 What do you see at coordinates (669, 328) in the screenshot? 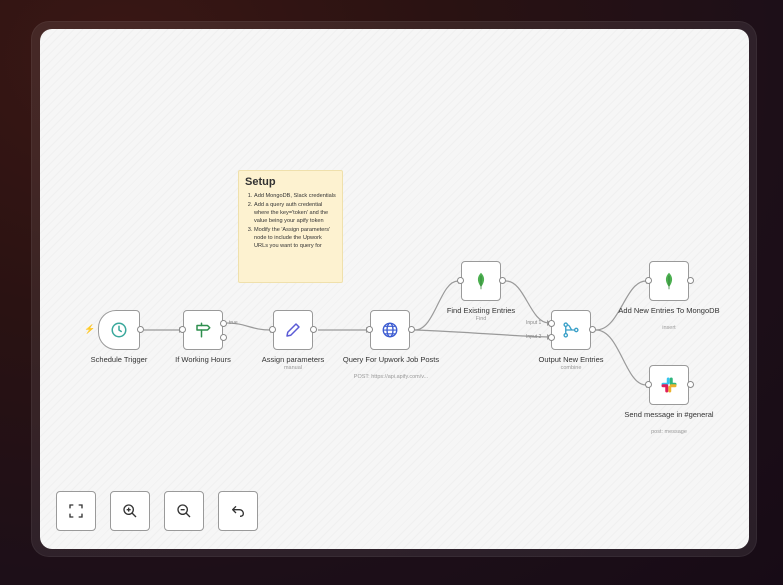
I see `node-subtitle: insert` at bounding box center [669, 328].